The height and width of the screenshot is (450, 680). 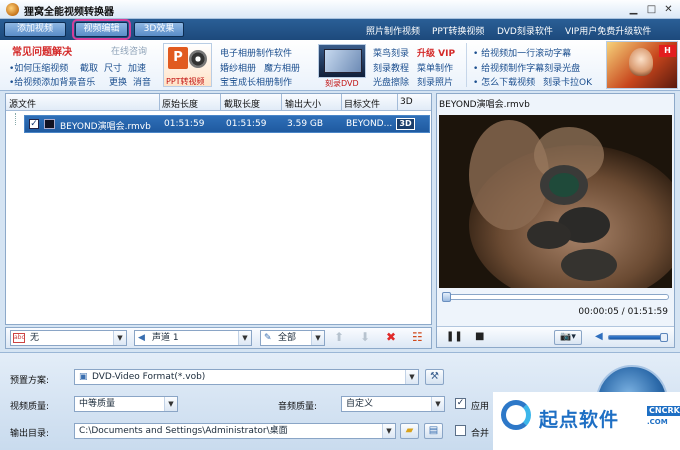 What do you see at coordinates (405, 124) in the screenshot?
I see `3d-toggle-icon: 3D` at bounding box center [405, 124].